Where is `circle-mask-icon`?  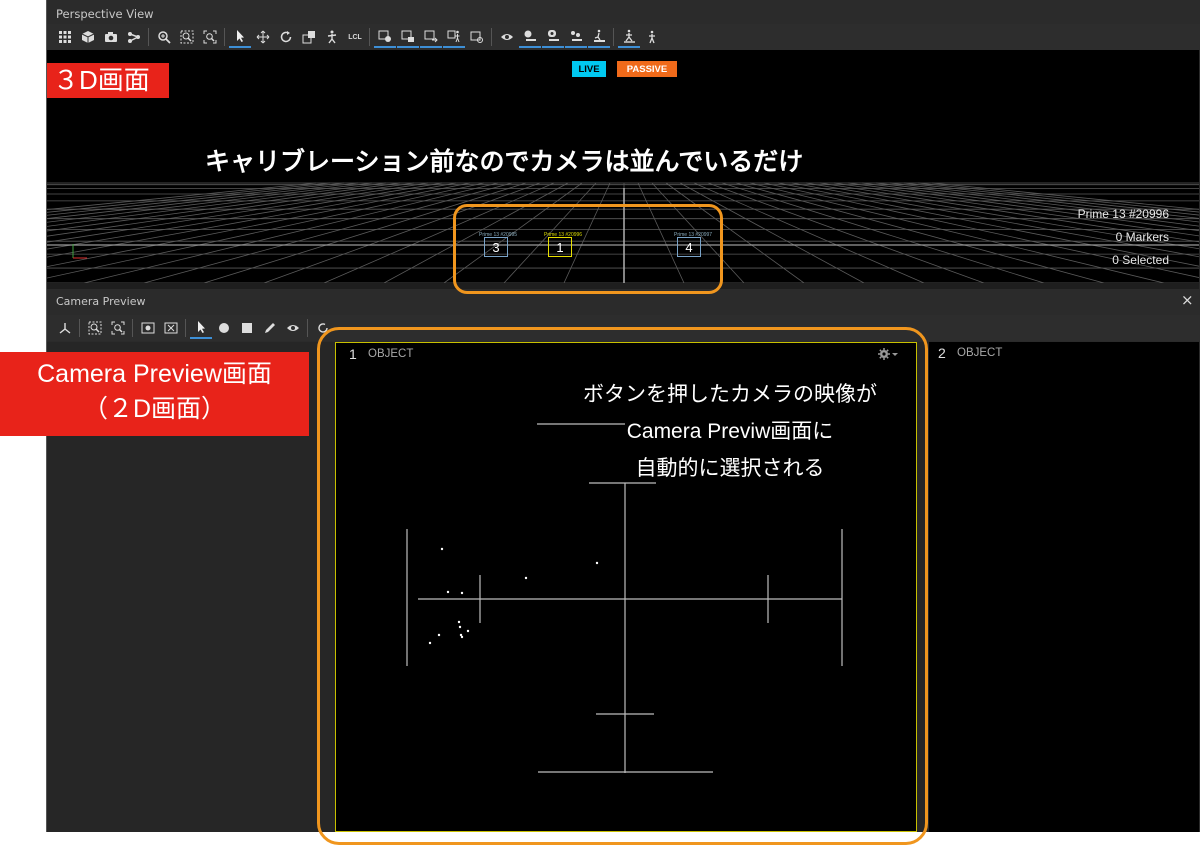
circle-mask-icon is located at coordinates (224, 328).